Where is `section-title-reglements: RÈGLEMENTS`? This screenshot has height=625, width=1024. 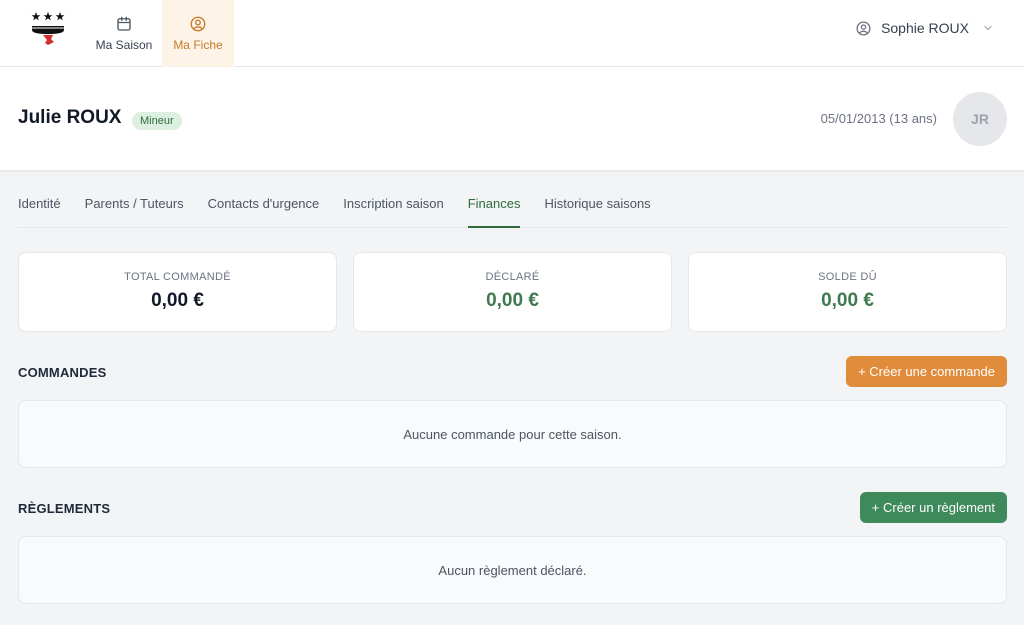
section-title-reglements: RÈGLEMENTS is located at coordinates (64, 508).